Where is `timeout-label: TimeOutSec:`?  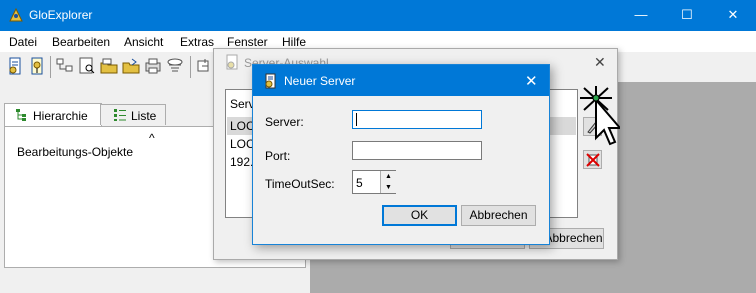 timeout-label: TimeOutSec: is located at coordinates (300, 184).